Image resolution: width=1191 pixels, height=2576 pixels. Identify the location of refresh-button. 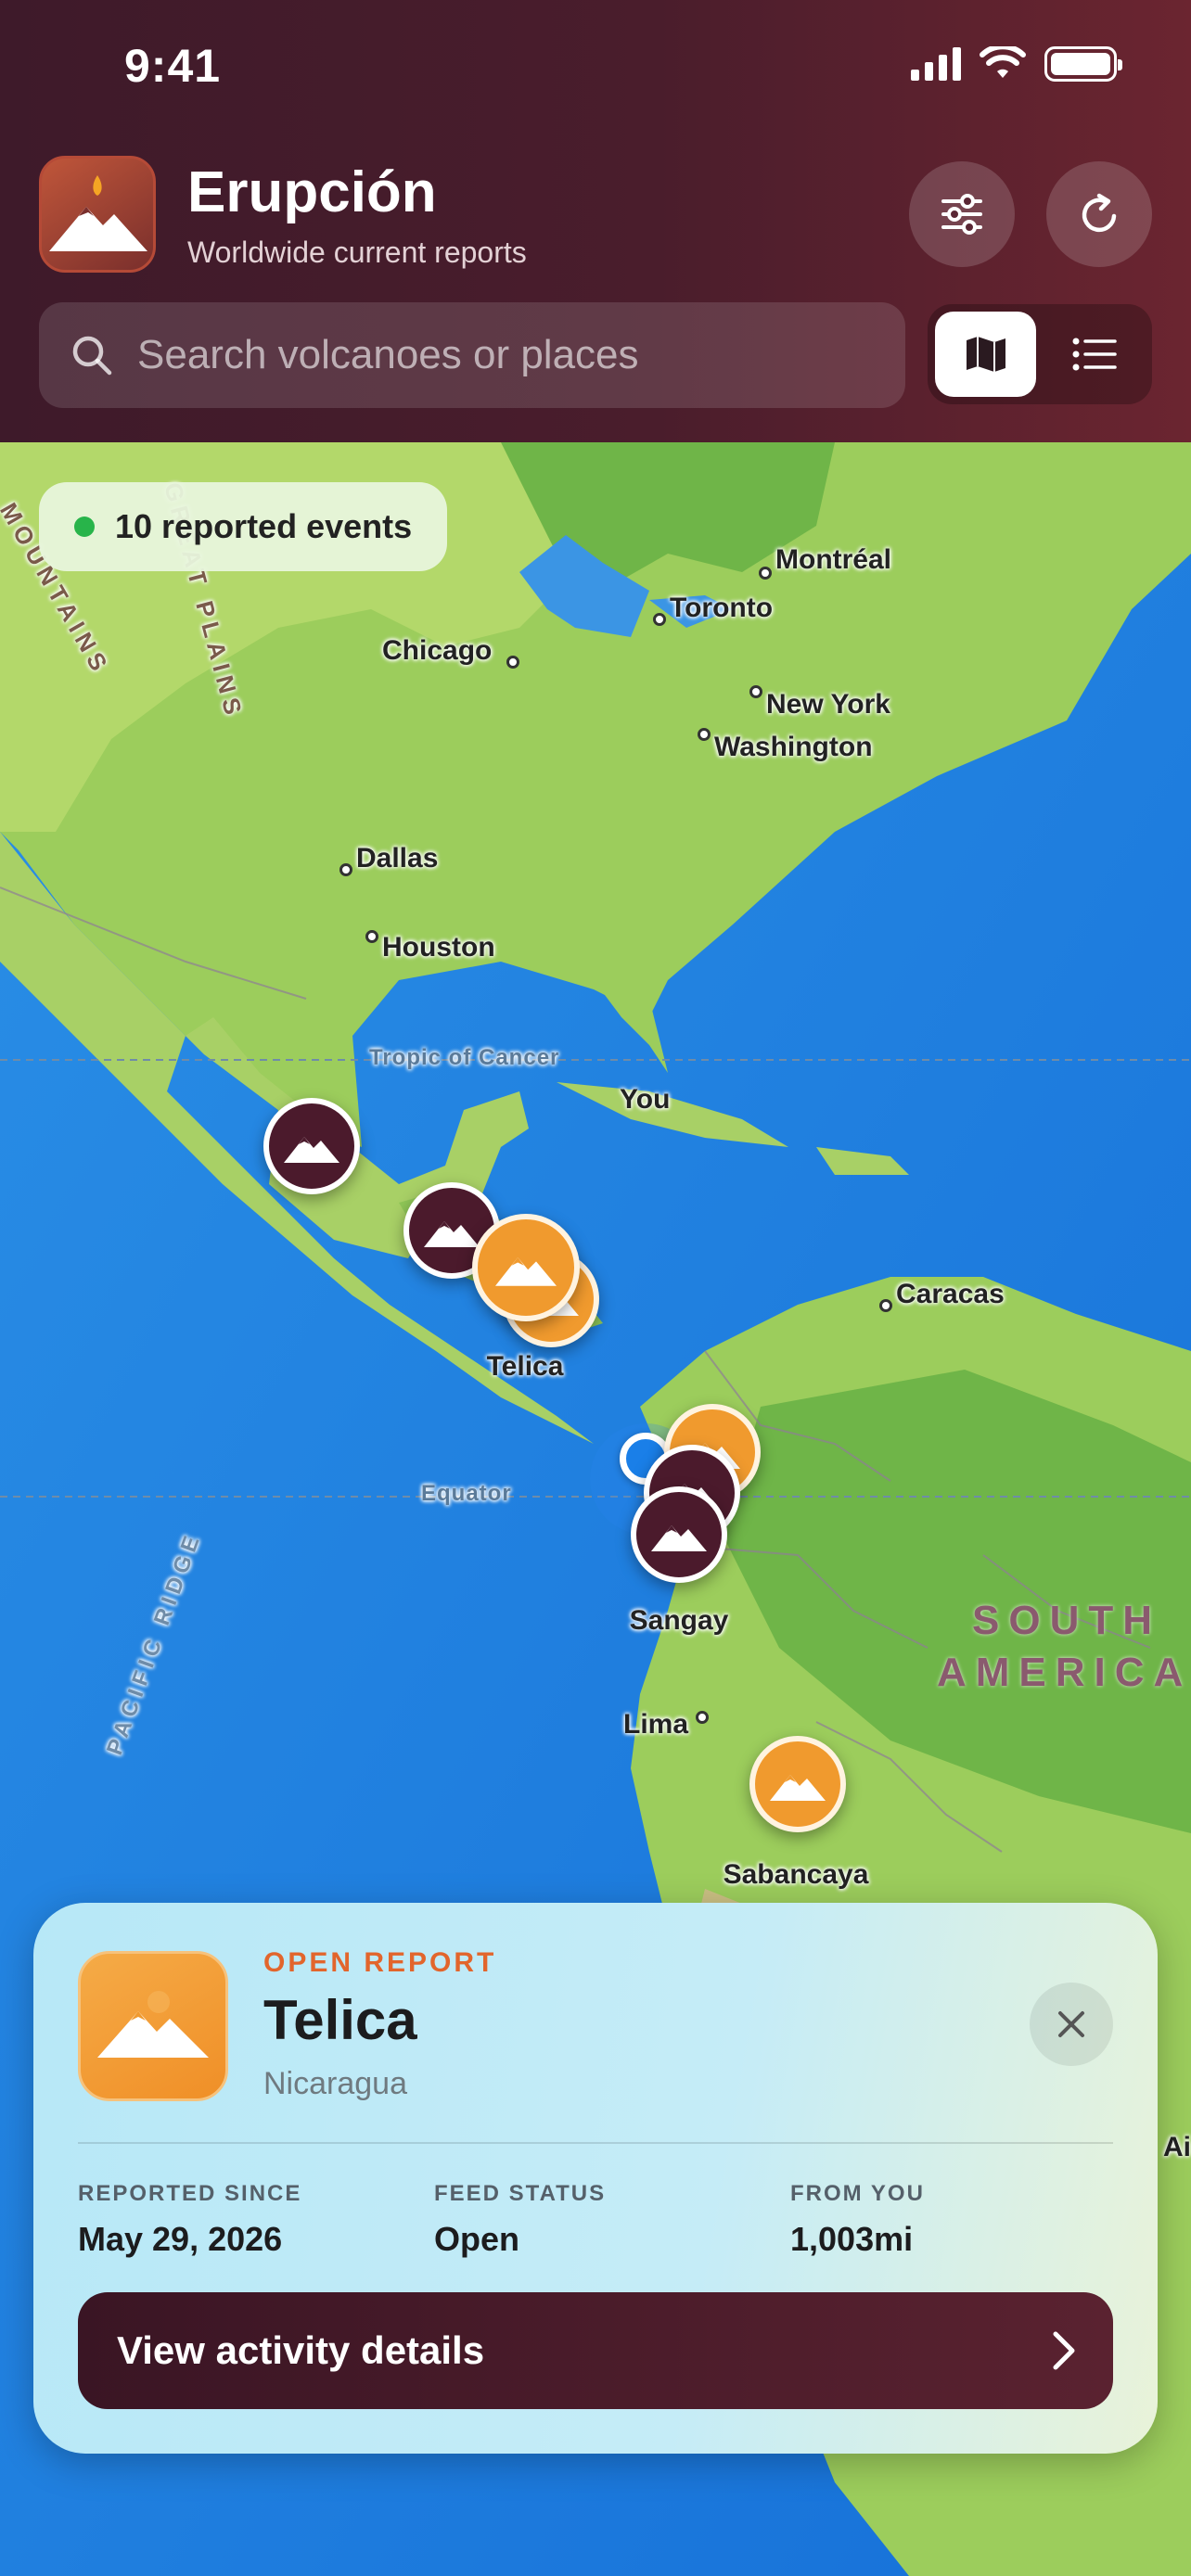
(1099, 214).